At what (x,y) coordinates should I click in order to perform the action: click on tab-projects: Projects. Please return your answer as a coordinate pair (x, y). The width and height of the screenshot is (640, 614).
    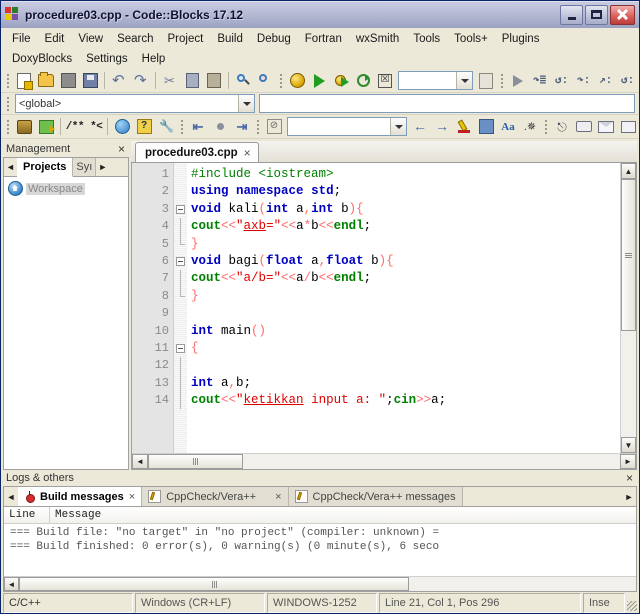
    Looking at the image, I should click on (45, 167).